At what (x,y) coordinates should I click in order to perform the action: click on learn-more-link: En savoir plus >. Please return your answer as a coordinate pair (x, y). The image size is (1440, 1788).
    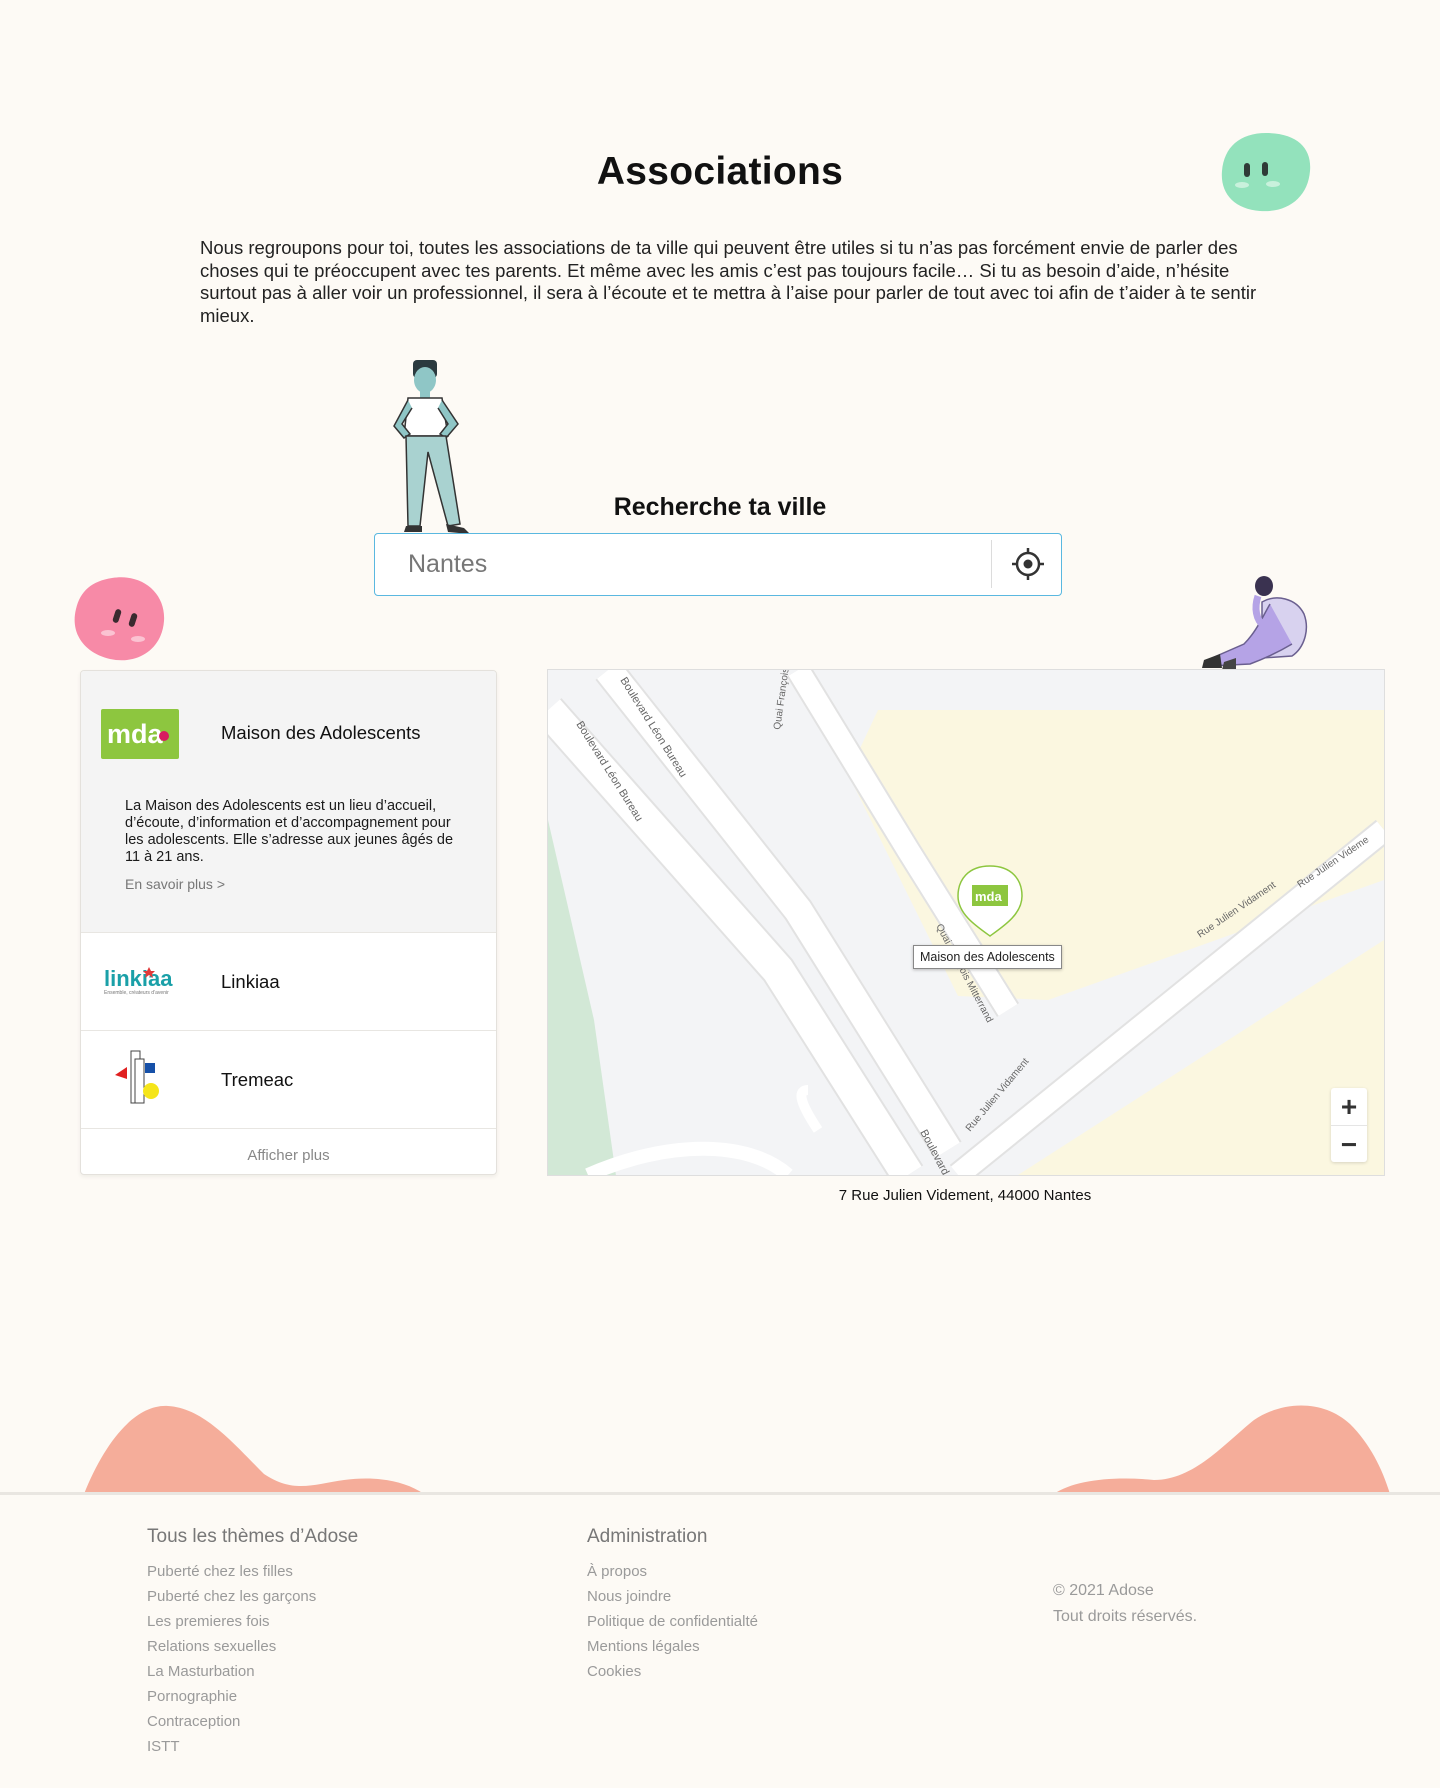
    Looking at the image, I should click on (175, 884).